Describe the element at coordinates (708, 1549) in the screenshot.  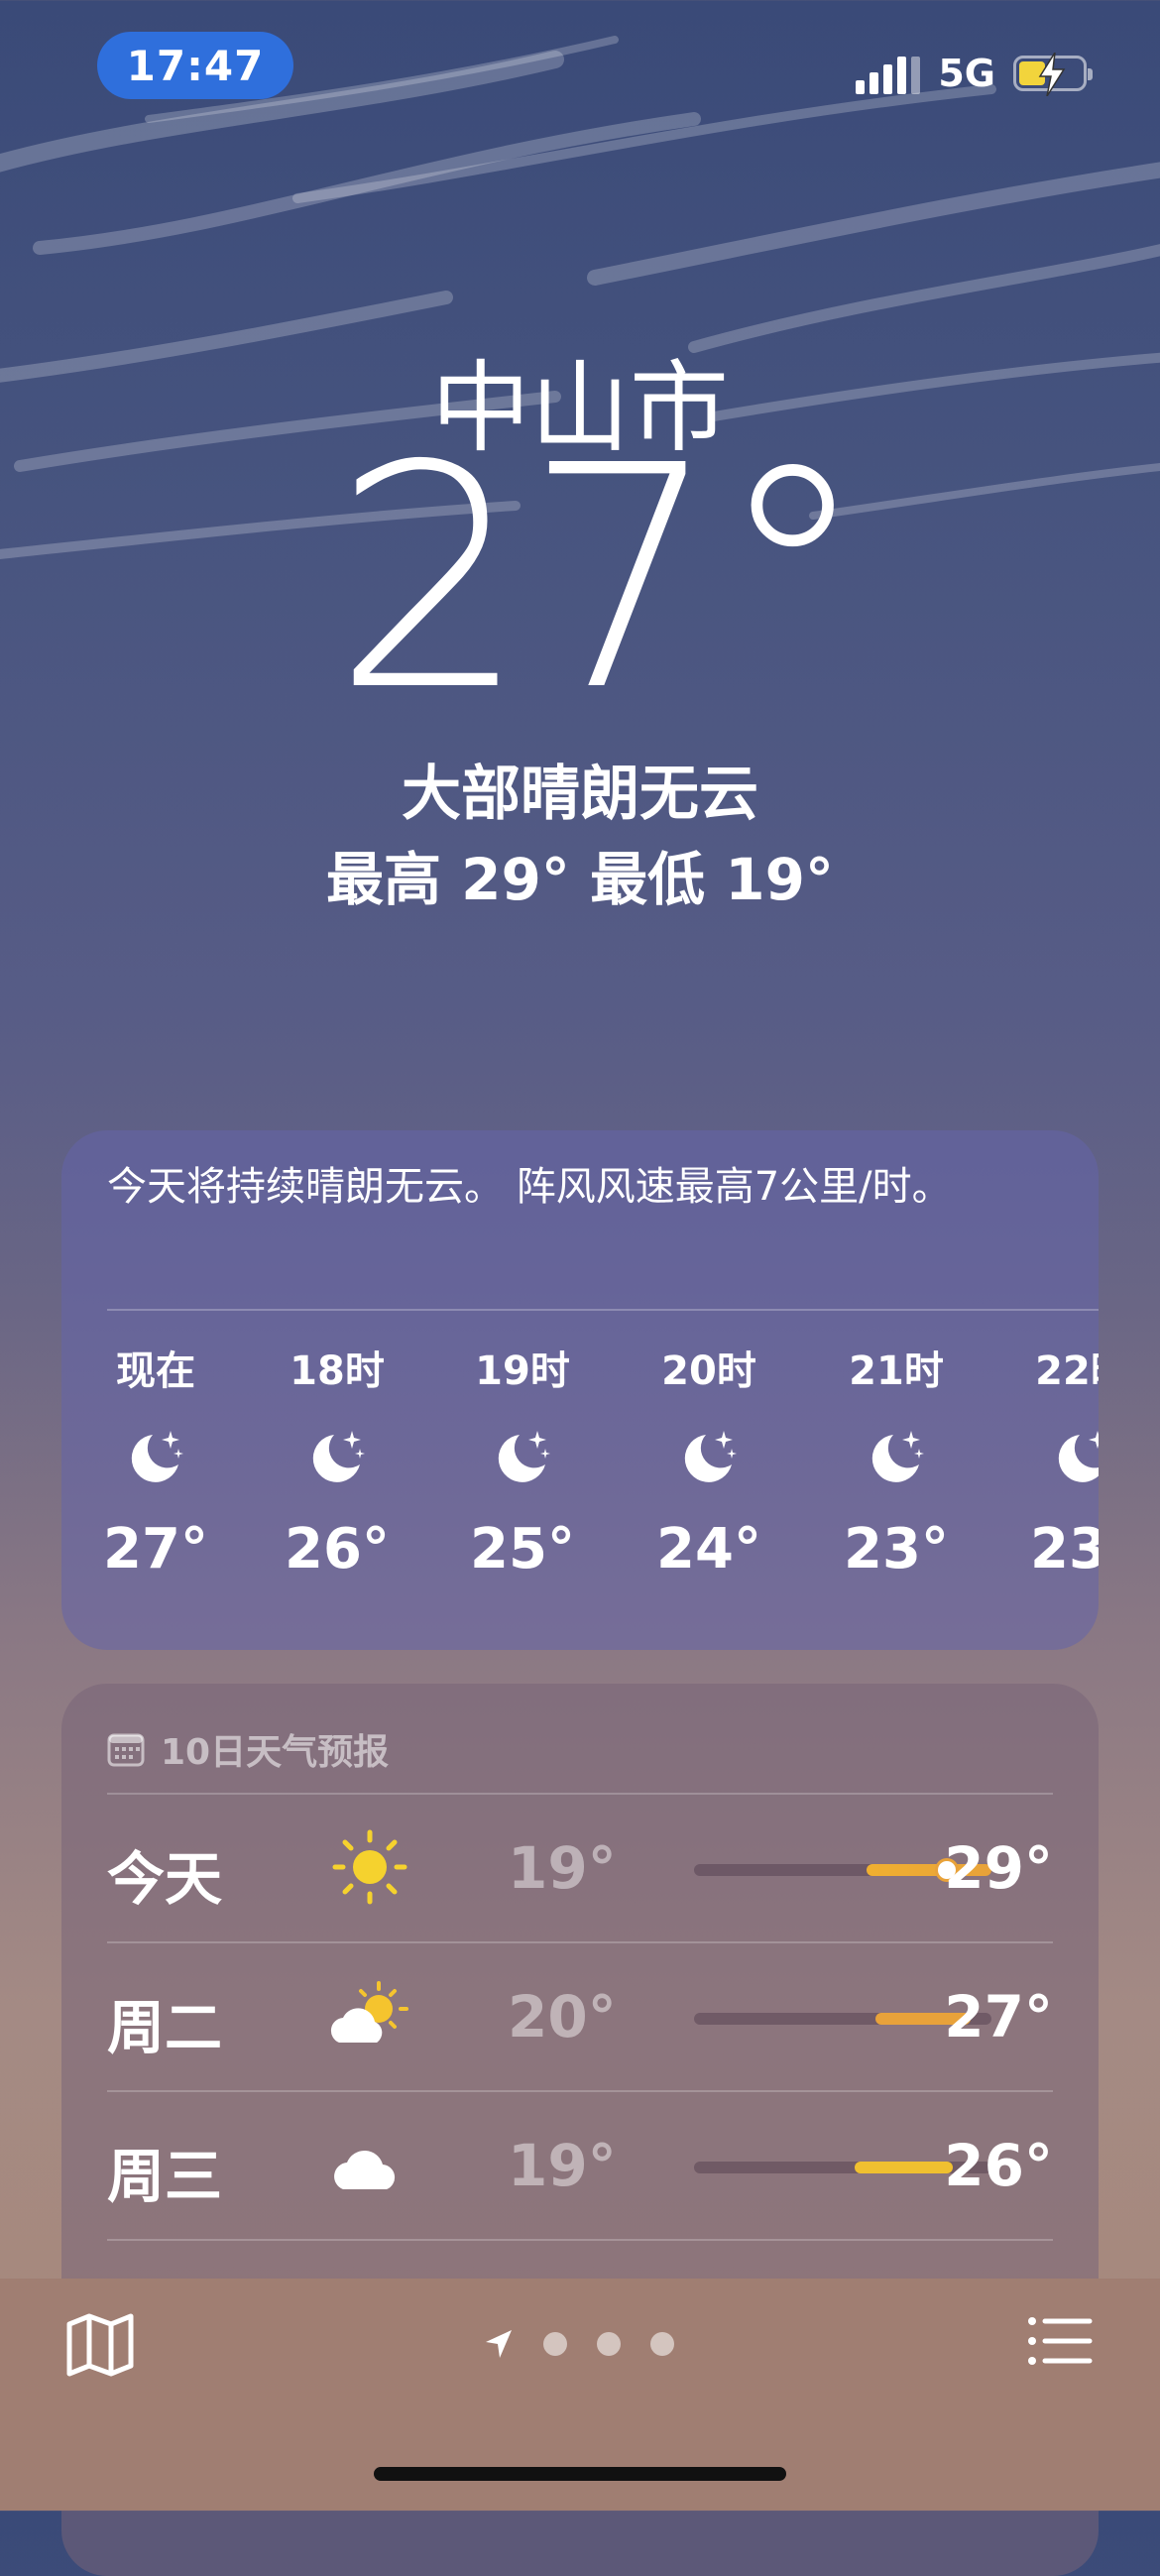
I see `hour-temp: 24°` at that location.